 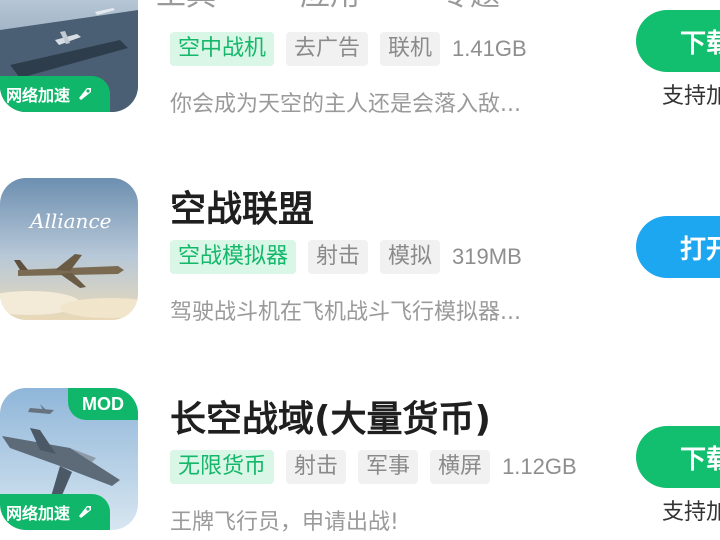 I want to click on tab-tools: 工具, so click(x=186, y=7).